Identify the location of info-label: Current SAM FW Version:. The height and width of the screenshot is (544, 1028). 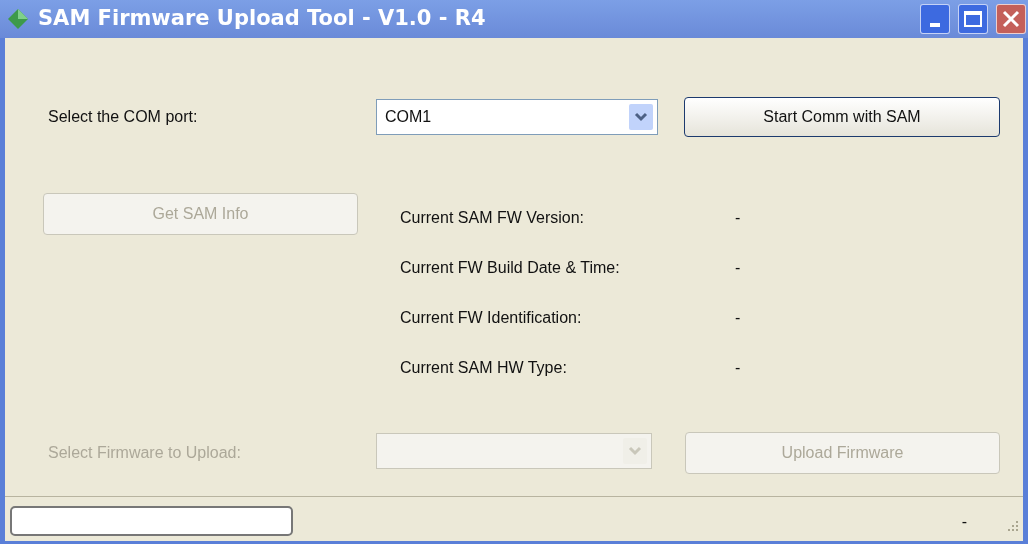
(492, 218).